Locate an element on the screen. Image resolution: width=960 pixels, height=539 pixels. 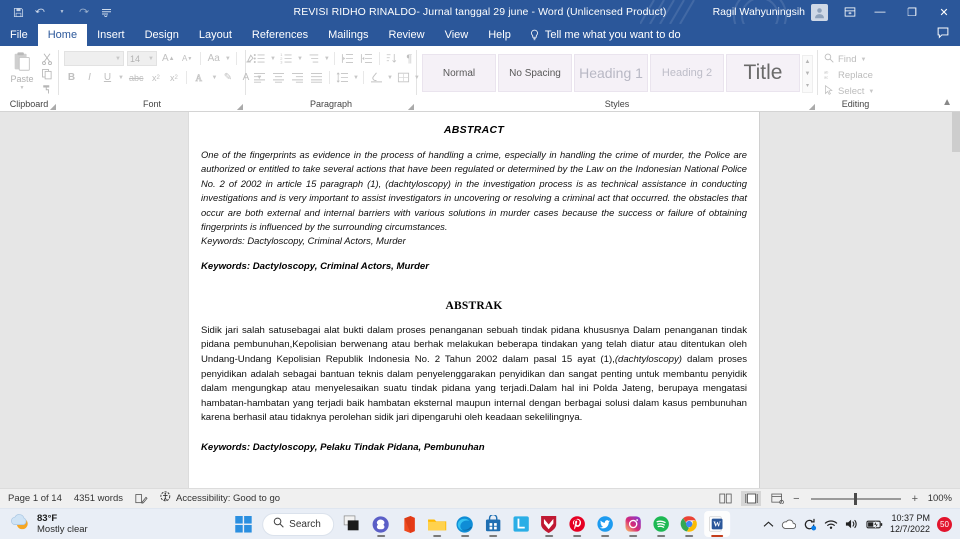
taskbar-app-microsoft-store is located at coordinates (493, 524).